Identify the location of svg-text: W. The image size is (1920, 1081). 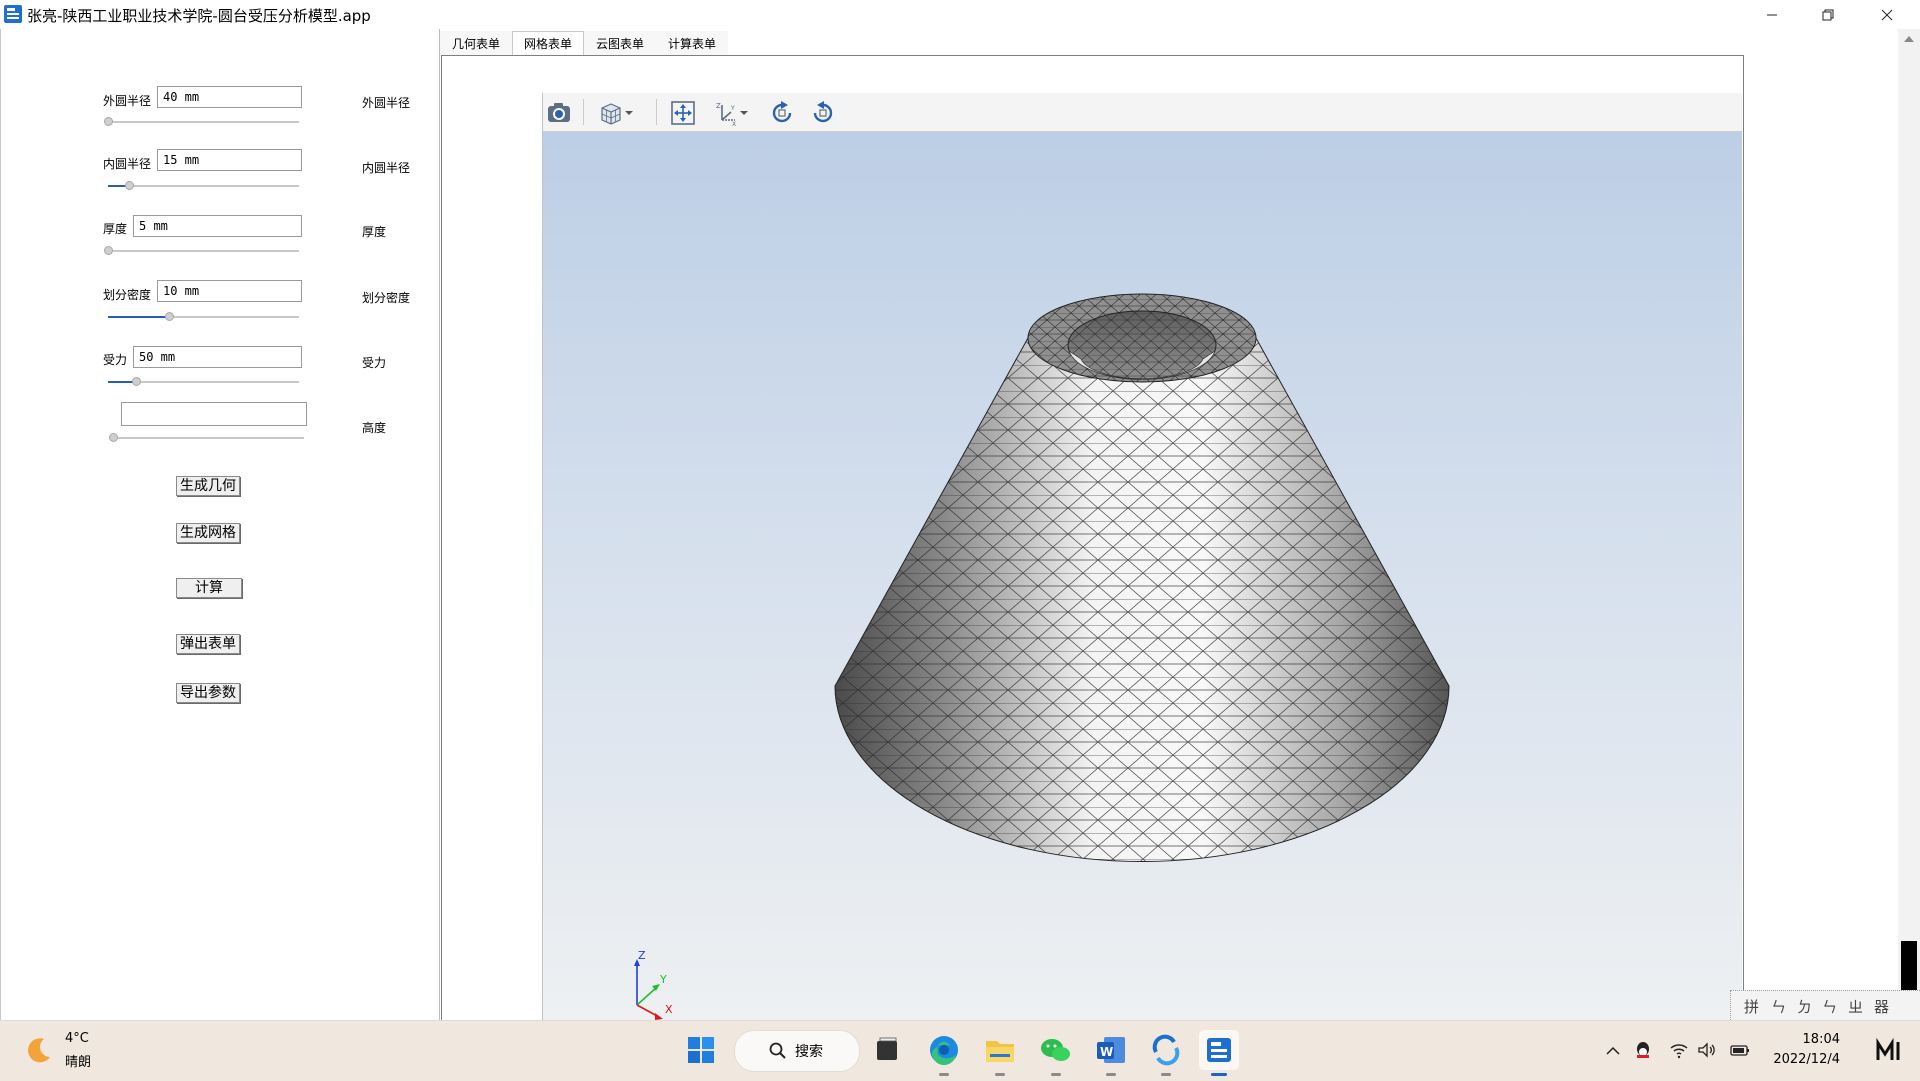
(1106, 1052).